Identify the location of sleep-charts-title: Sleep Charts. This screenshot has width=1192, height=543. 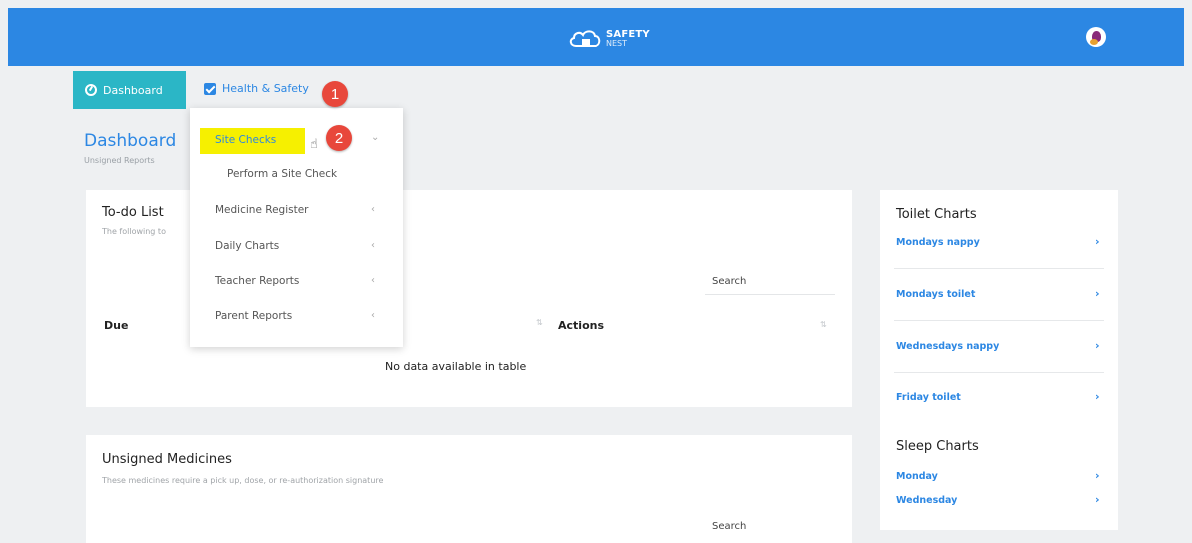
(937, 446).